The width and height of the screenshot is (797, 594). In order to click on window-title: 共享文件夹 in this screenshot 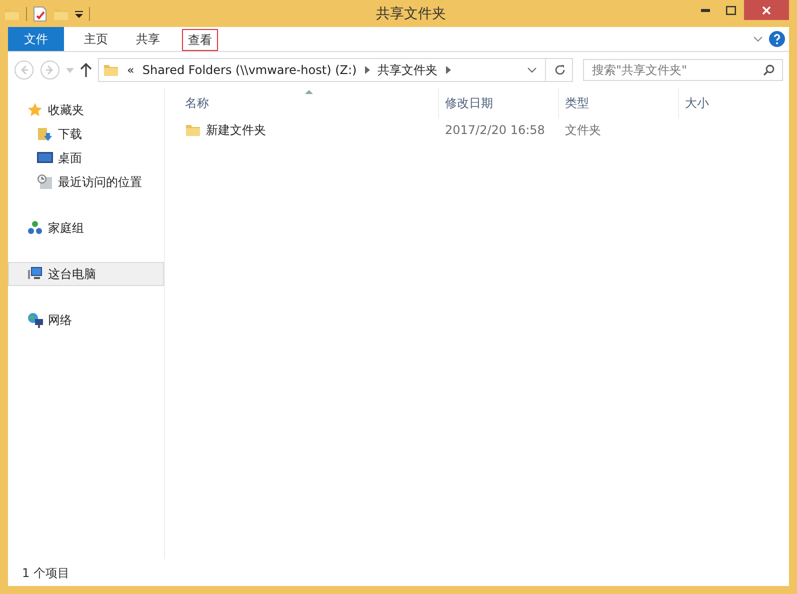, I will do `click(411, 13)`.